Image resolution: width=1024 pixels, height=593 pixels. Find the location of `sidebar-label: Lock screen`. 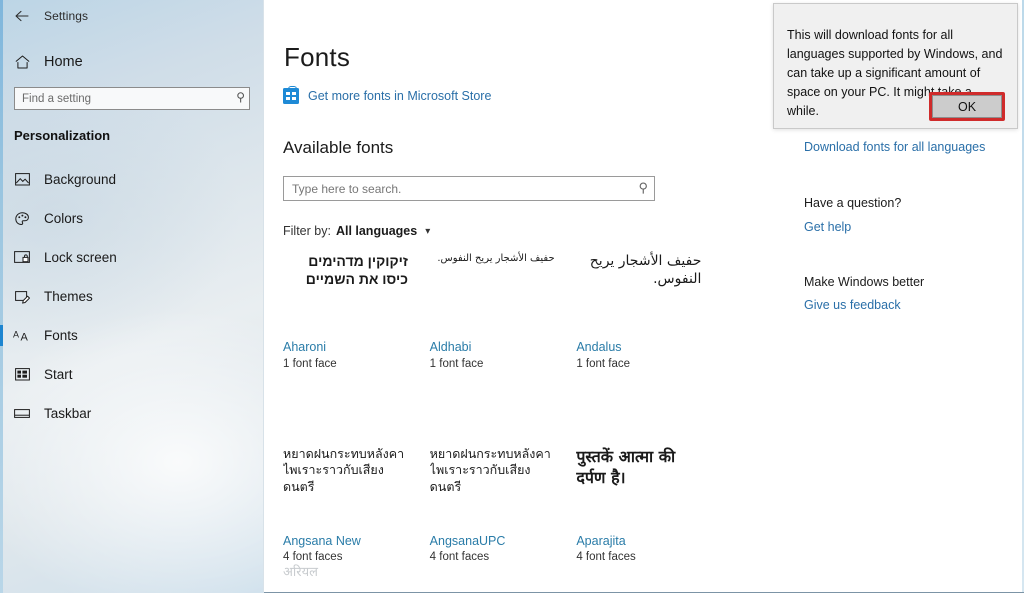

sidebar-label: Lock screen is located at coordinates (80, 257).